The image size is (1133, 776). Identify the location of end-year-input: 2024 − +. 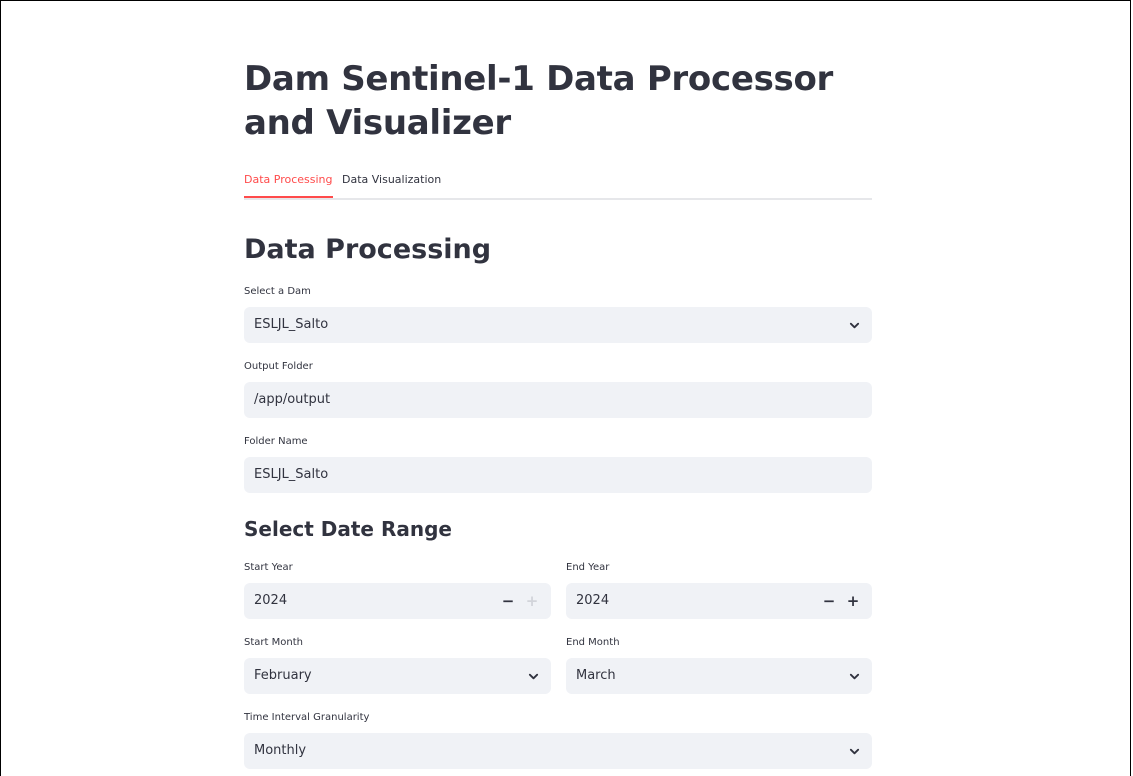
(719, 601).